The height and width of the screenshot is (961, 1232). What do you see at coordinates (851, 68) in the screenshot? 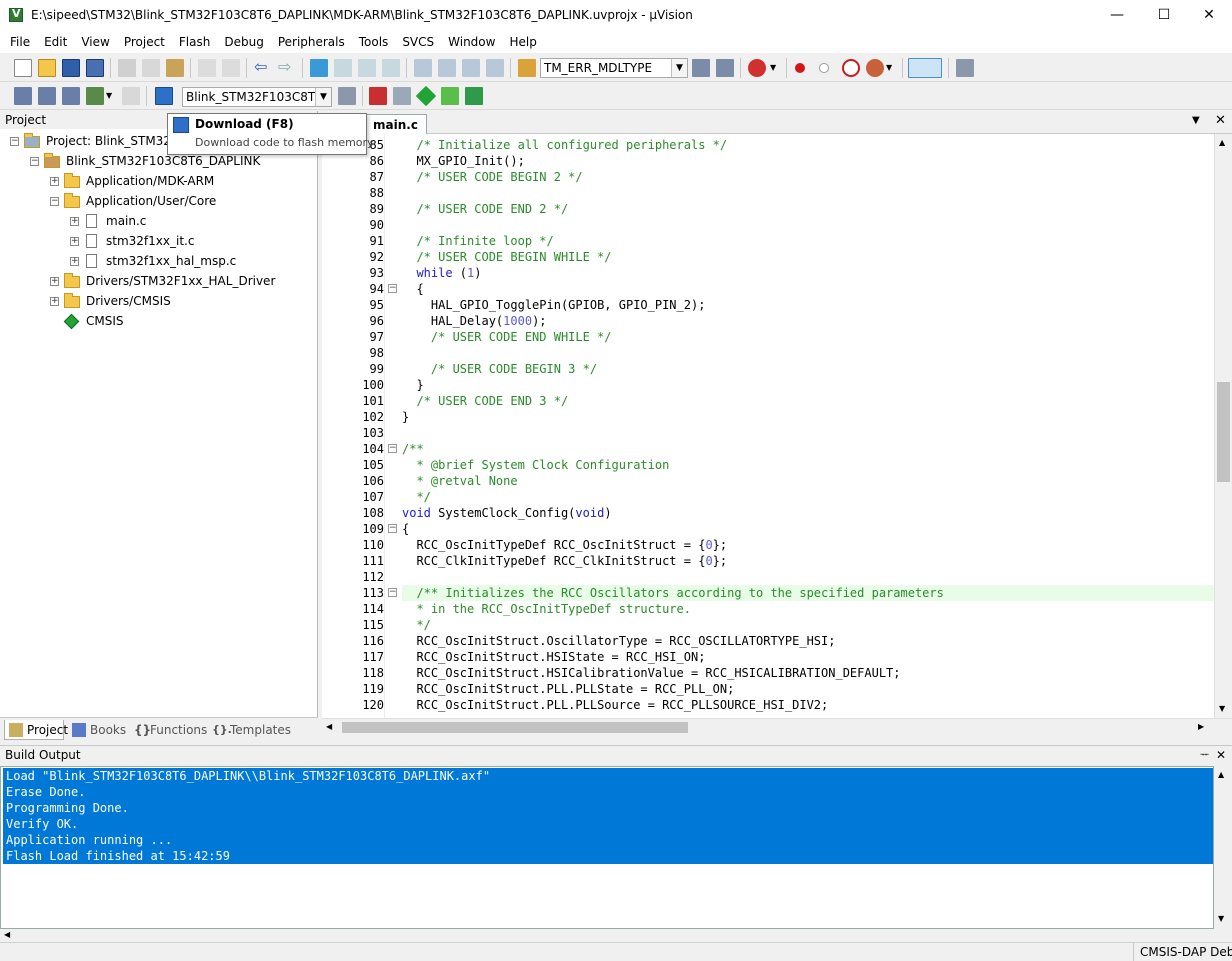
I see `kill-breakpoints-icon` at bounding box center [851, 68].